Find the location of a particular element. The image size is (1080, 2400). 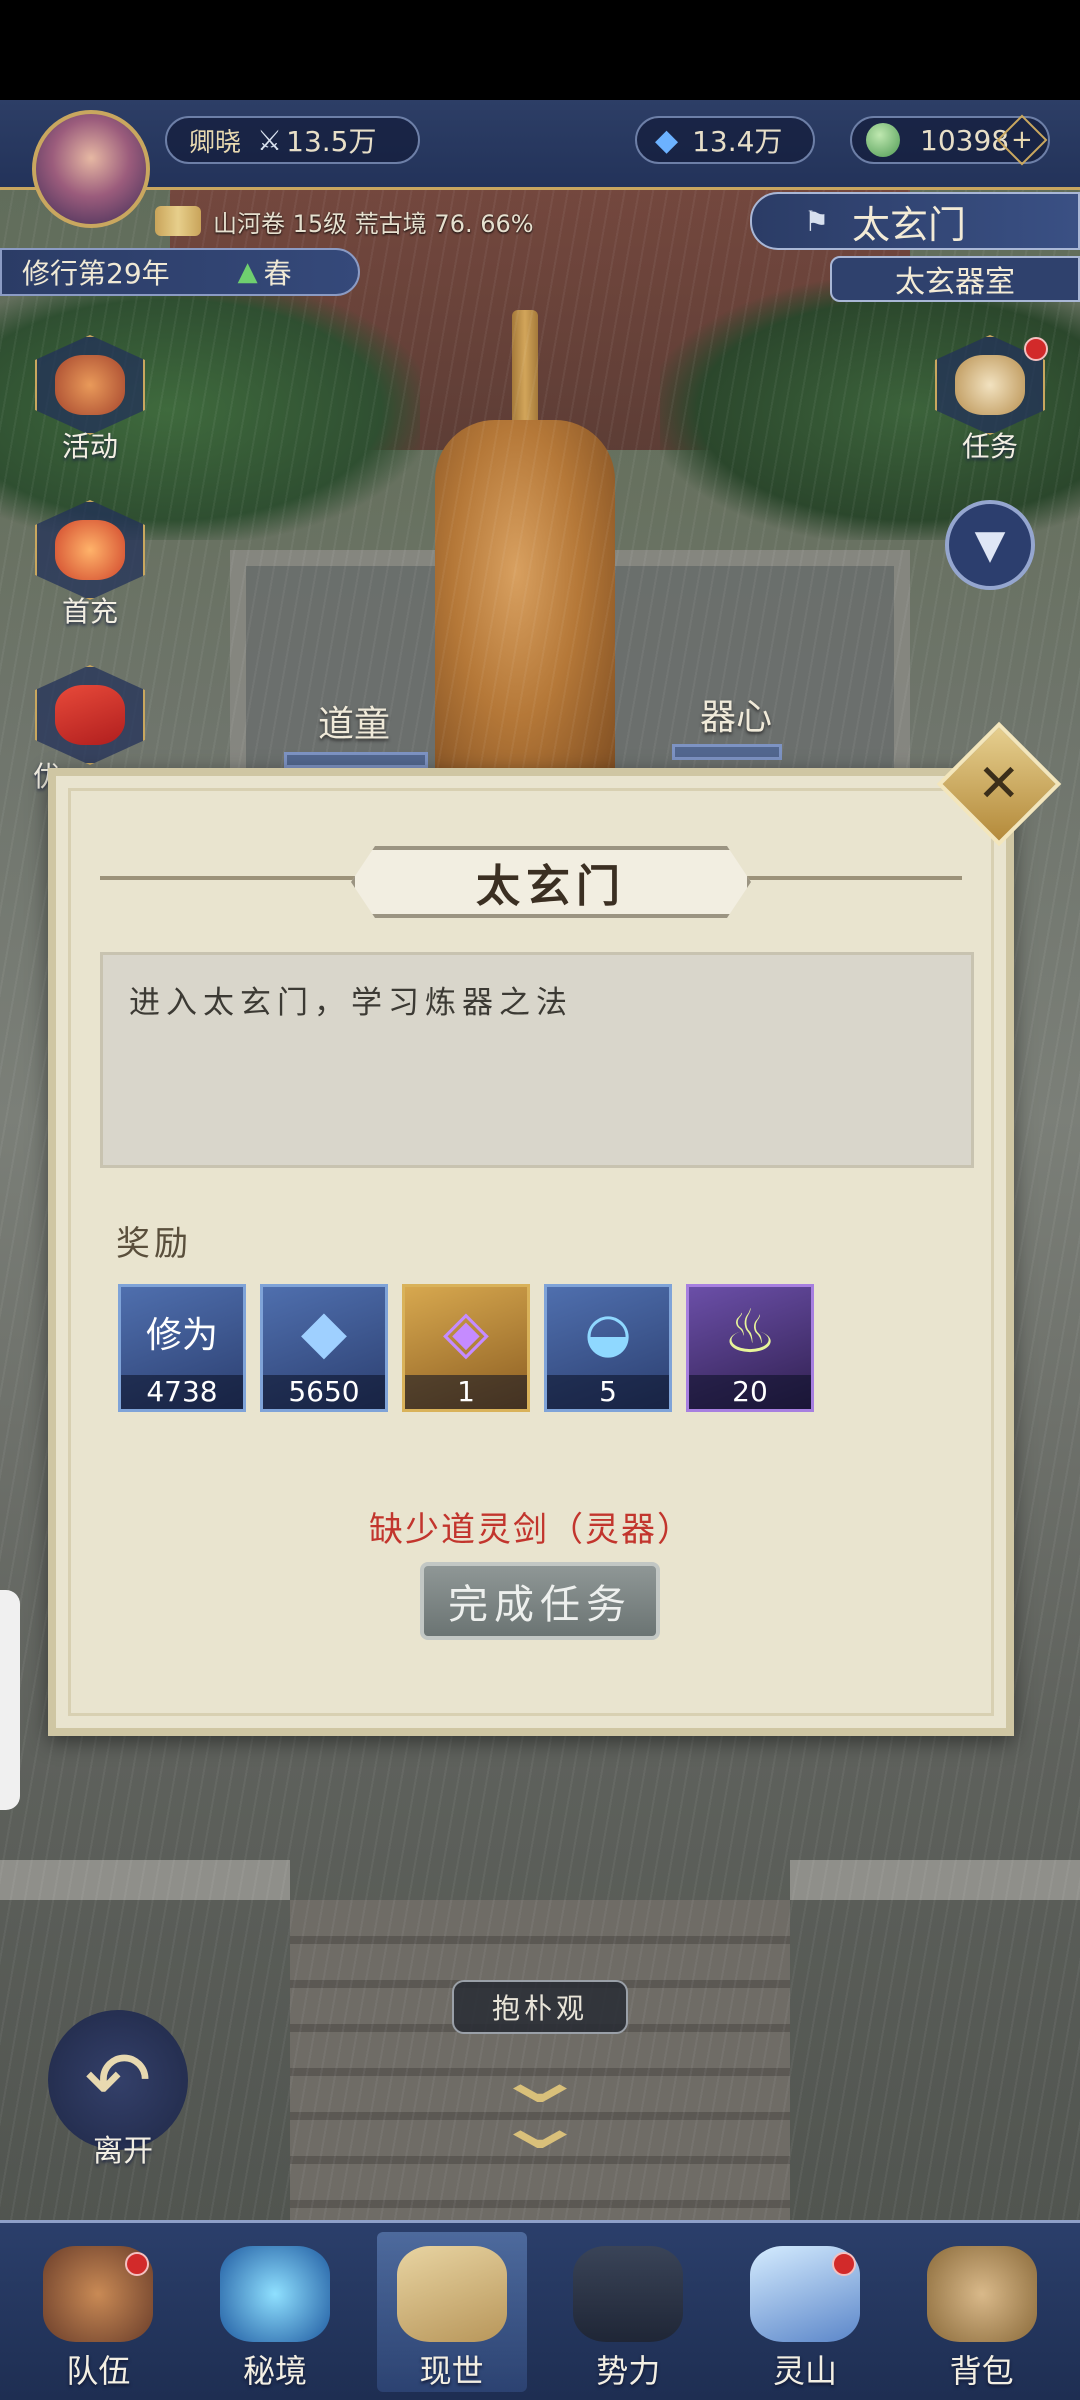

activity-button: 活动 is located at coordinates (90, 400).